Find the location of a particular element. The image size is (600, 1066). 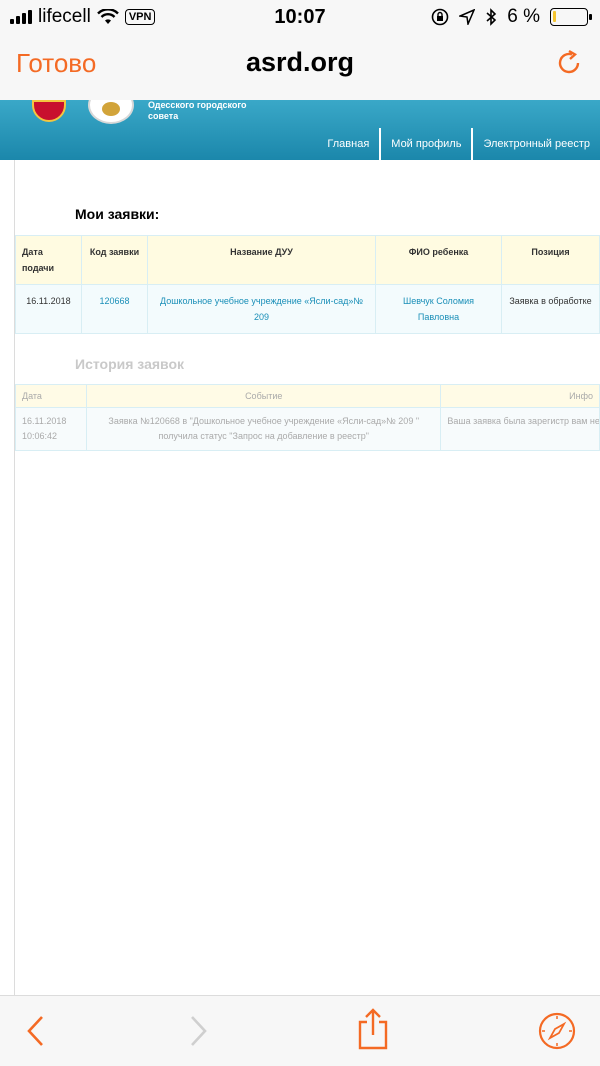

col-hist-date: Дата is located at coordinates (51, 396).